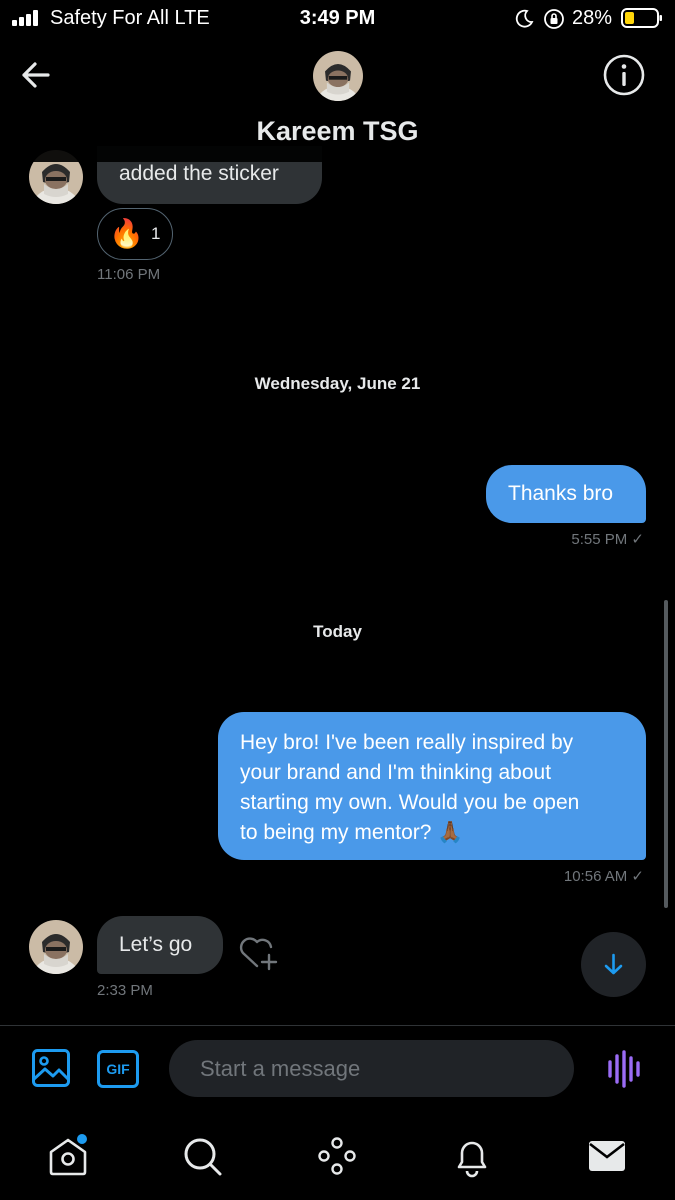 The height and width of the screenshot is (1200, 675). Describe the element at coordinates (666, 754) in the screenshot. I see `scrollbar` at that location.